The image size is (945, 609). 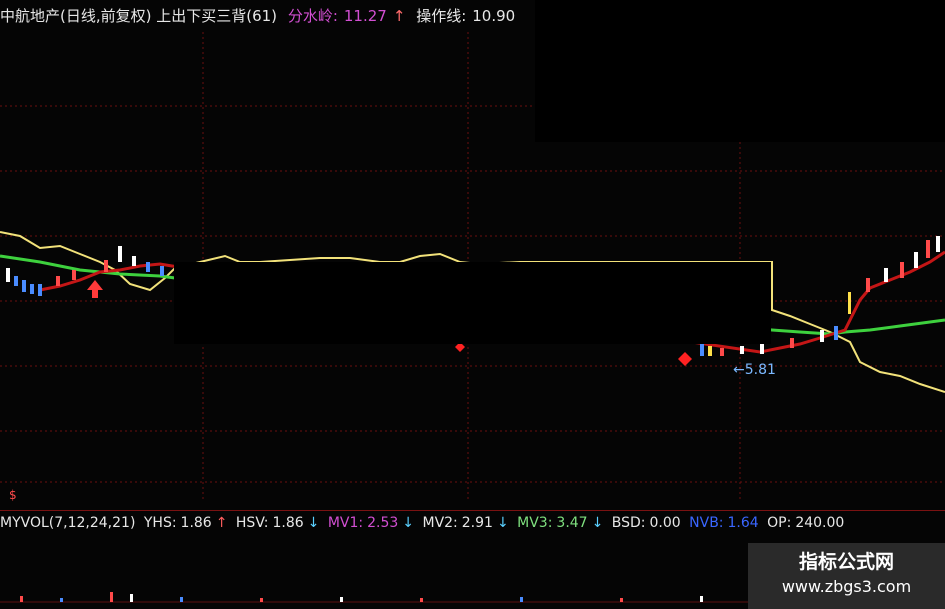 What do you see at coordinates (597, 523) in the screenshot?
I see `mv3-arrow-icon: ↓` at bounding box center [597, 523].